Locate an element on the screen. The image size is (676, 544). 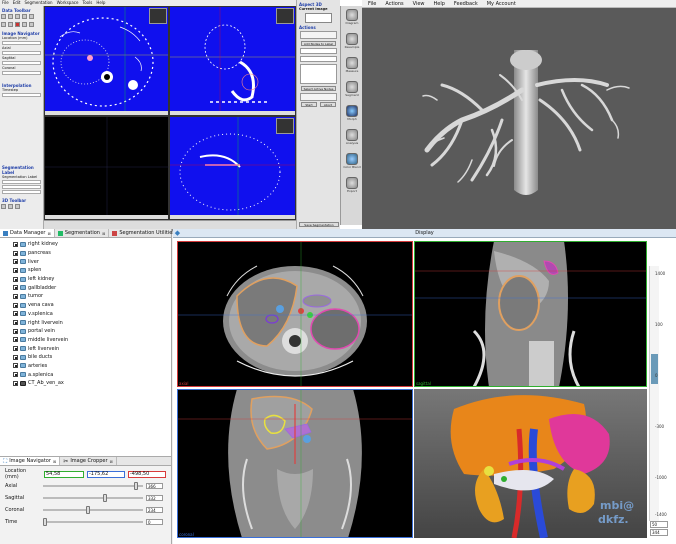
menu-view: View is located at coordinates (419, 3).